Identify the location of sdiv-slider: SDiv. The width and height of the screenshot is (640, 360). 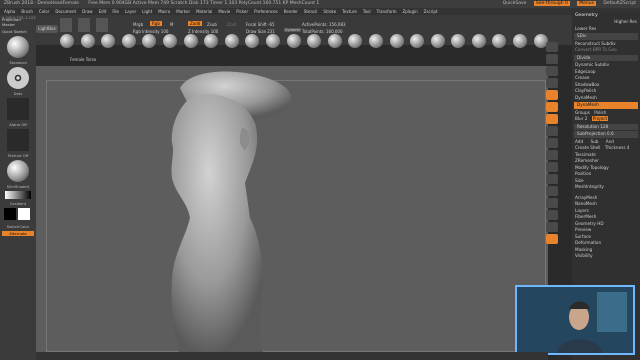
(606, 36).